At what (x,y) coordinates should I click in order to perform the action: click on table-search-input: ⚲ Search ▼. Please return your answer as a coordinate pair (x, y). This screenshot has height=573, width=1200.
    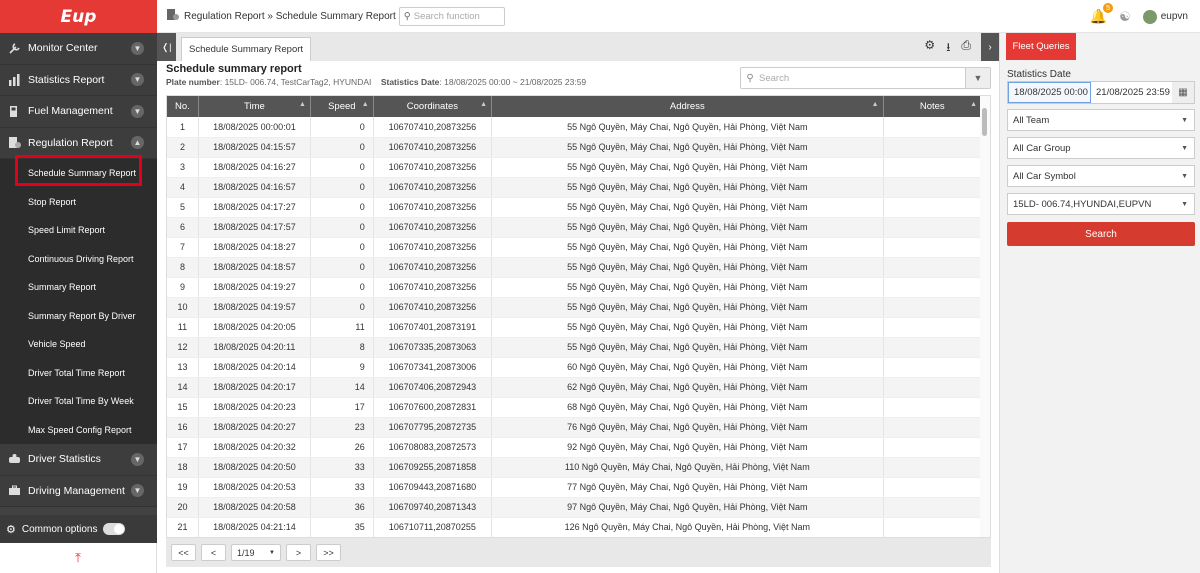
    Looking at the image, I should click on (865, 78).